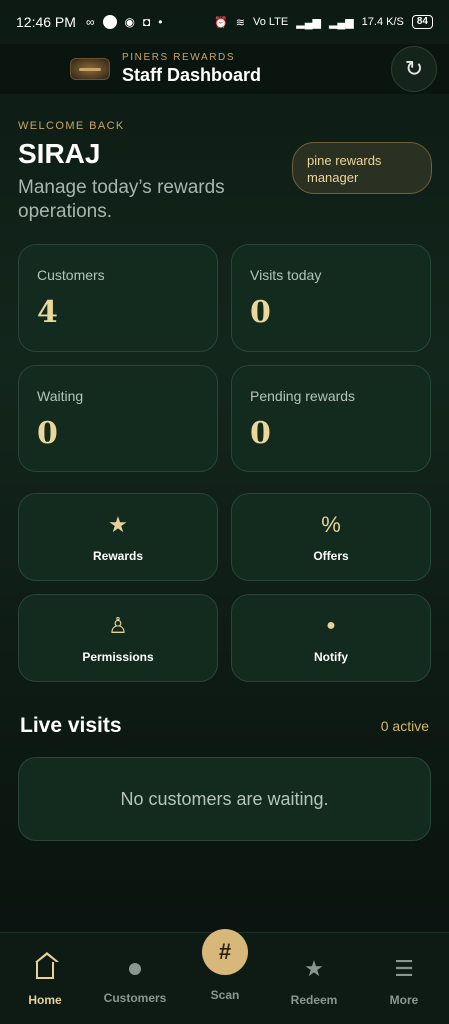  Describe the element at coordinates (47, 965) in the screenshot. I see `home-icon` at that location.